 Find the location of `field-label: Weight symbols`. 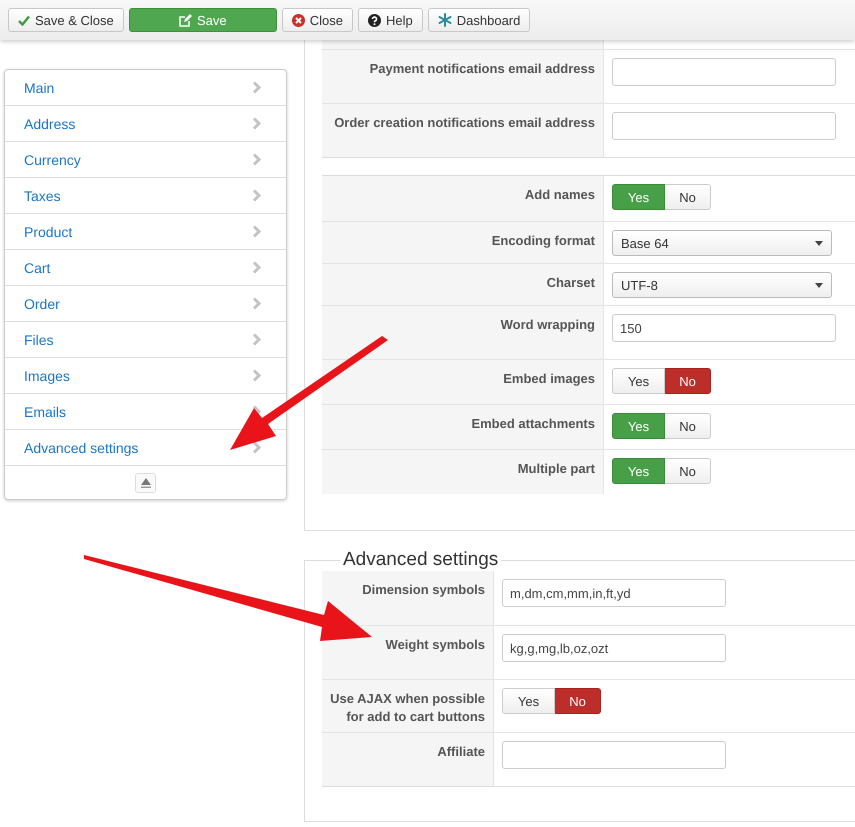

field-label: Weight symbols is located at coordinates (435, 644).